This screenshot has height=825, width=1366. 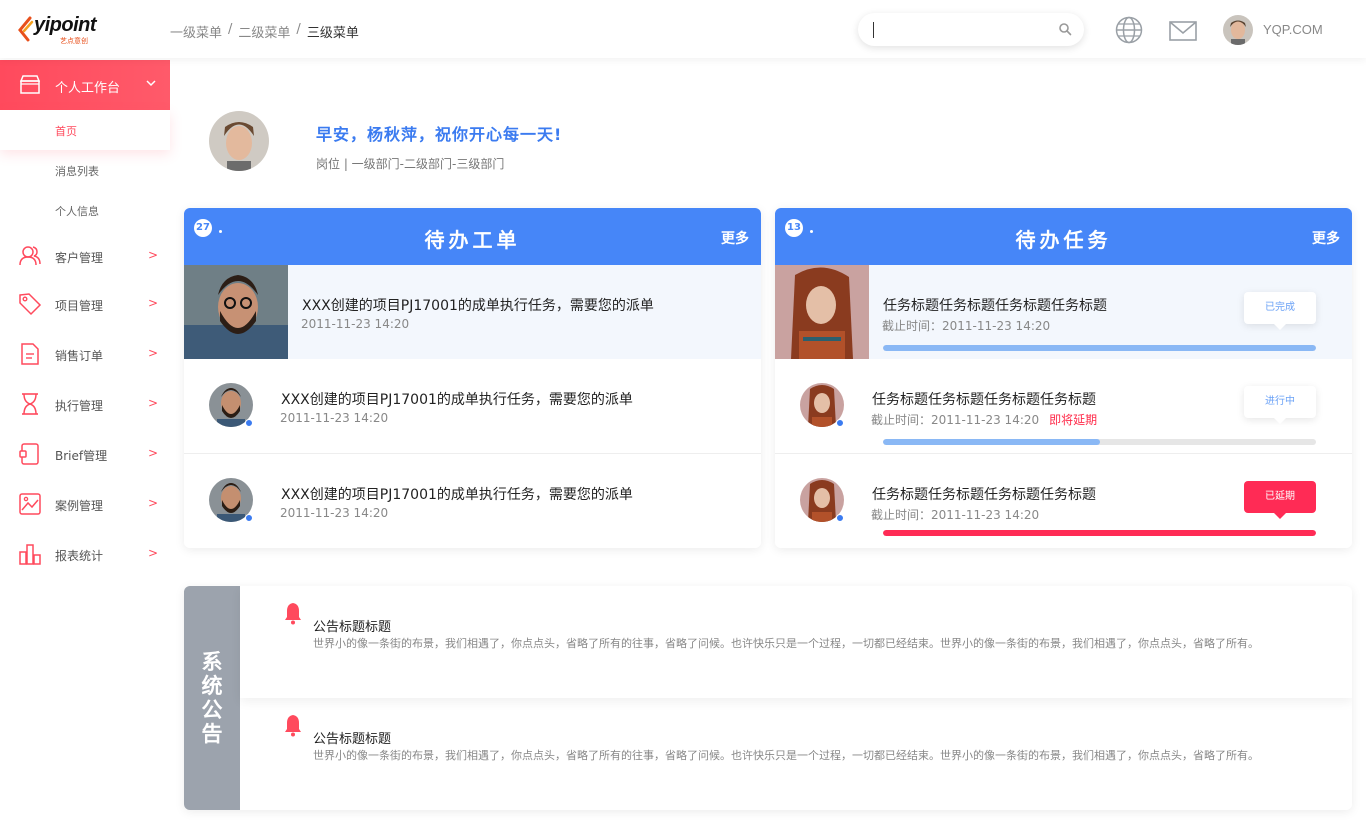 What do you see at coordinates (79, 556) in the screenshot?
I see `sidebar-item-label: 报表统计` at bounding box center [79, 556].